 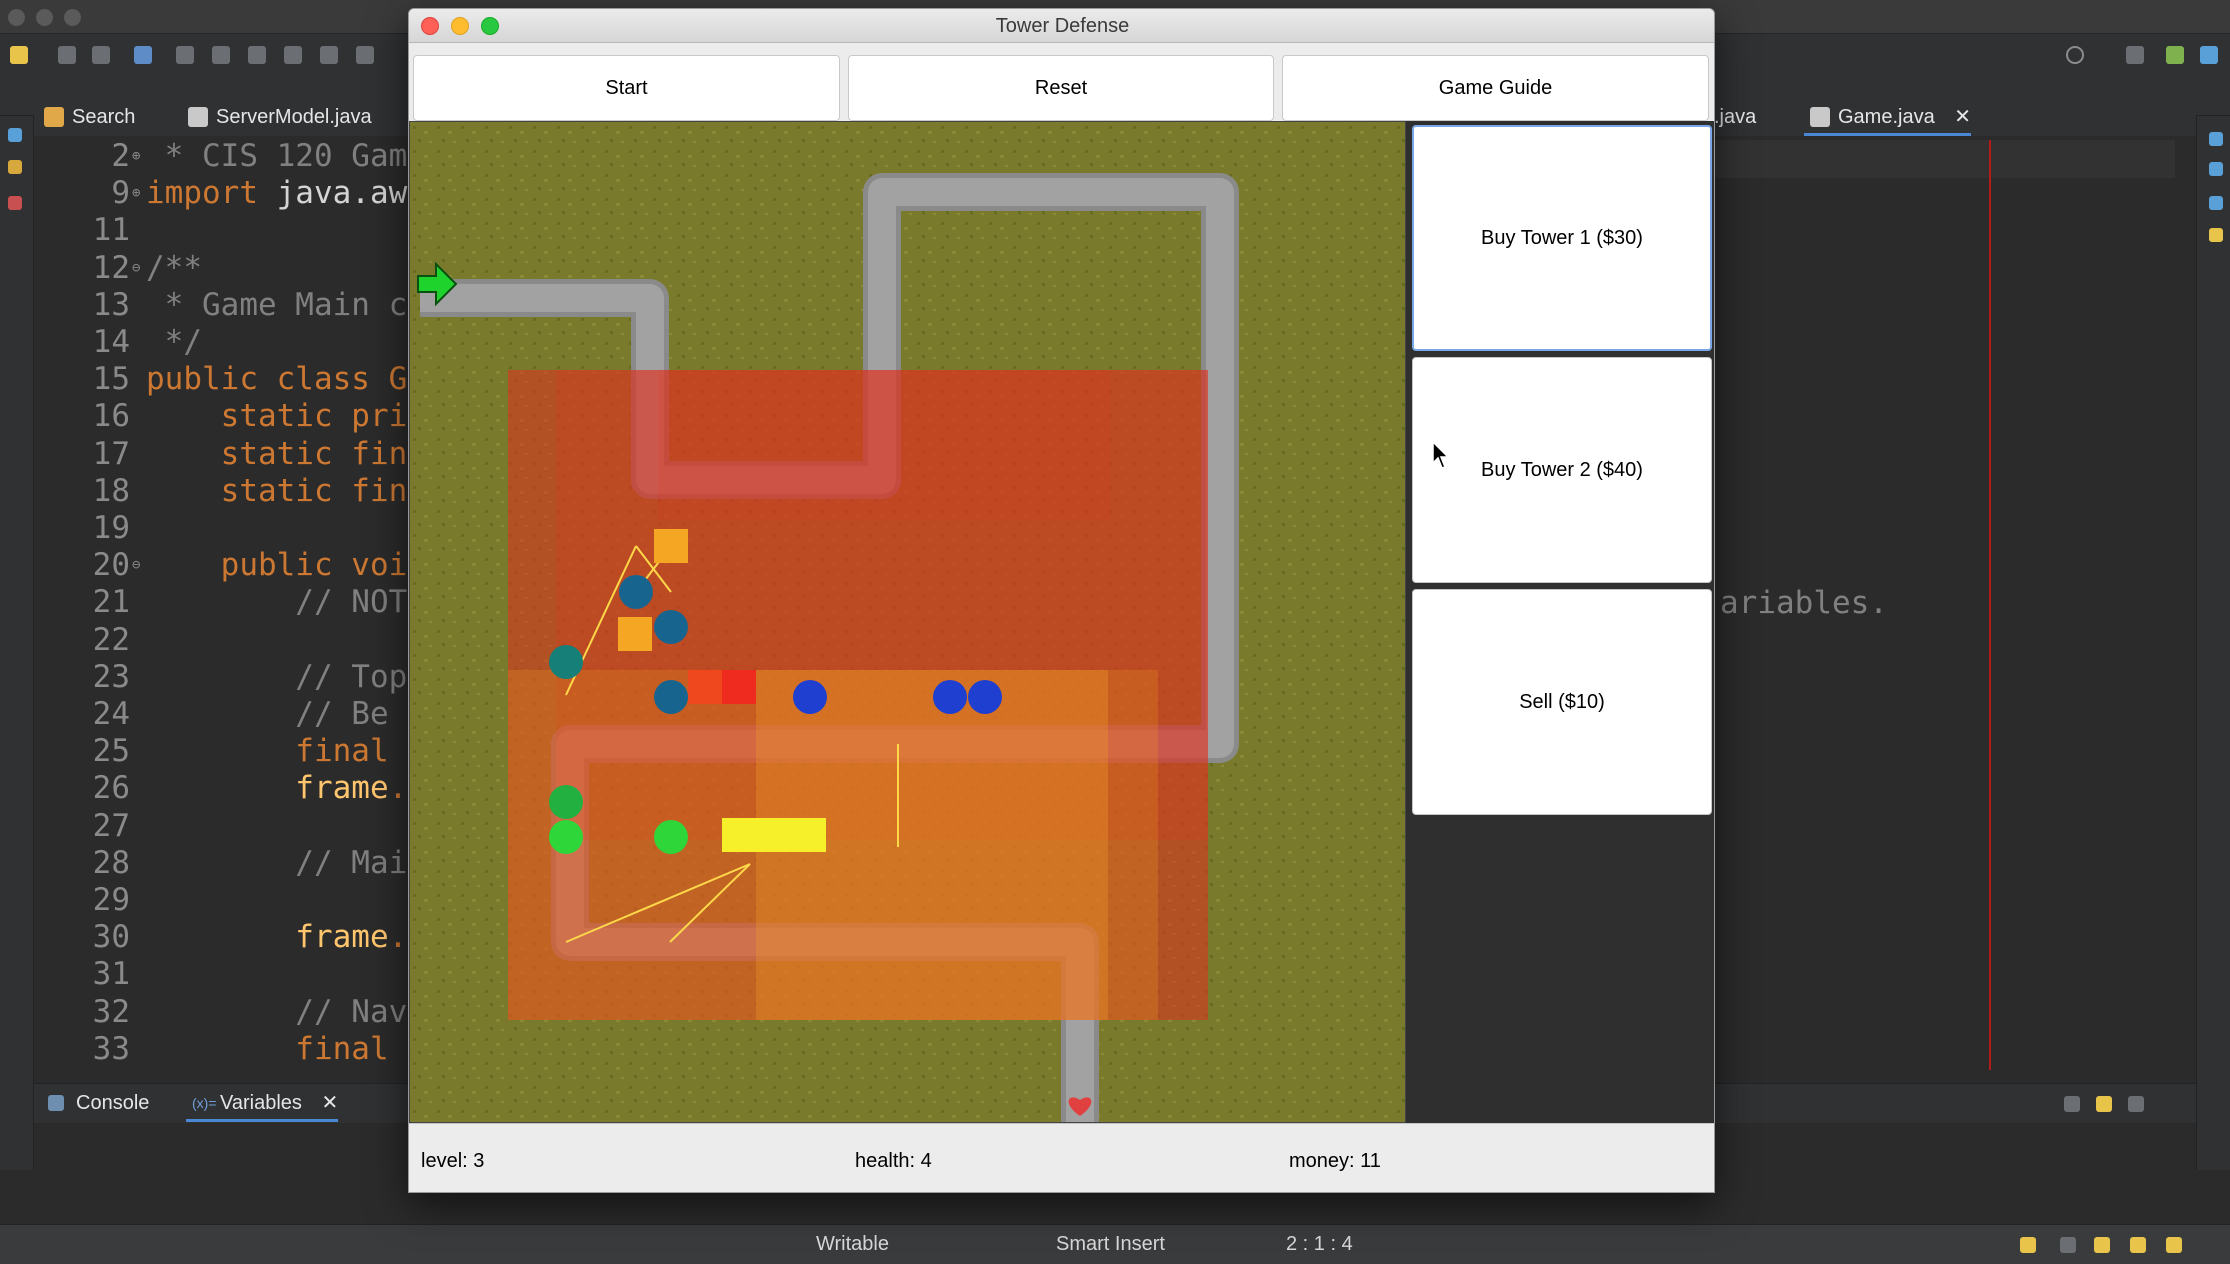 I want to click on breakpoints-view-icon, so click(x=2216, y=169).